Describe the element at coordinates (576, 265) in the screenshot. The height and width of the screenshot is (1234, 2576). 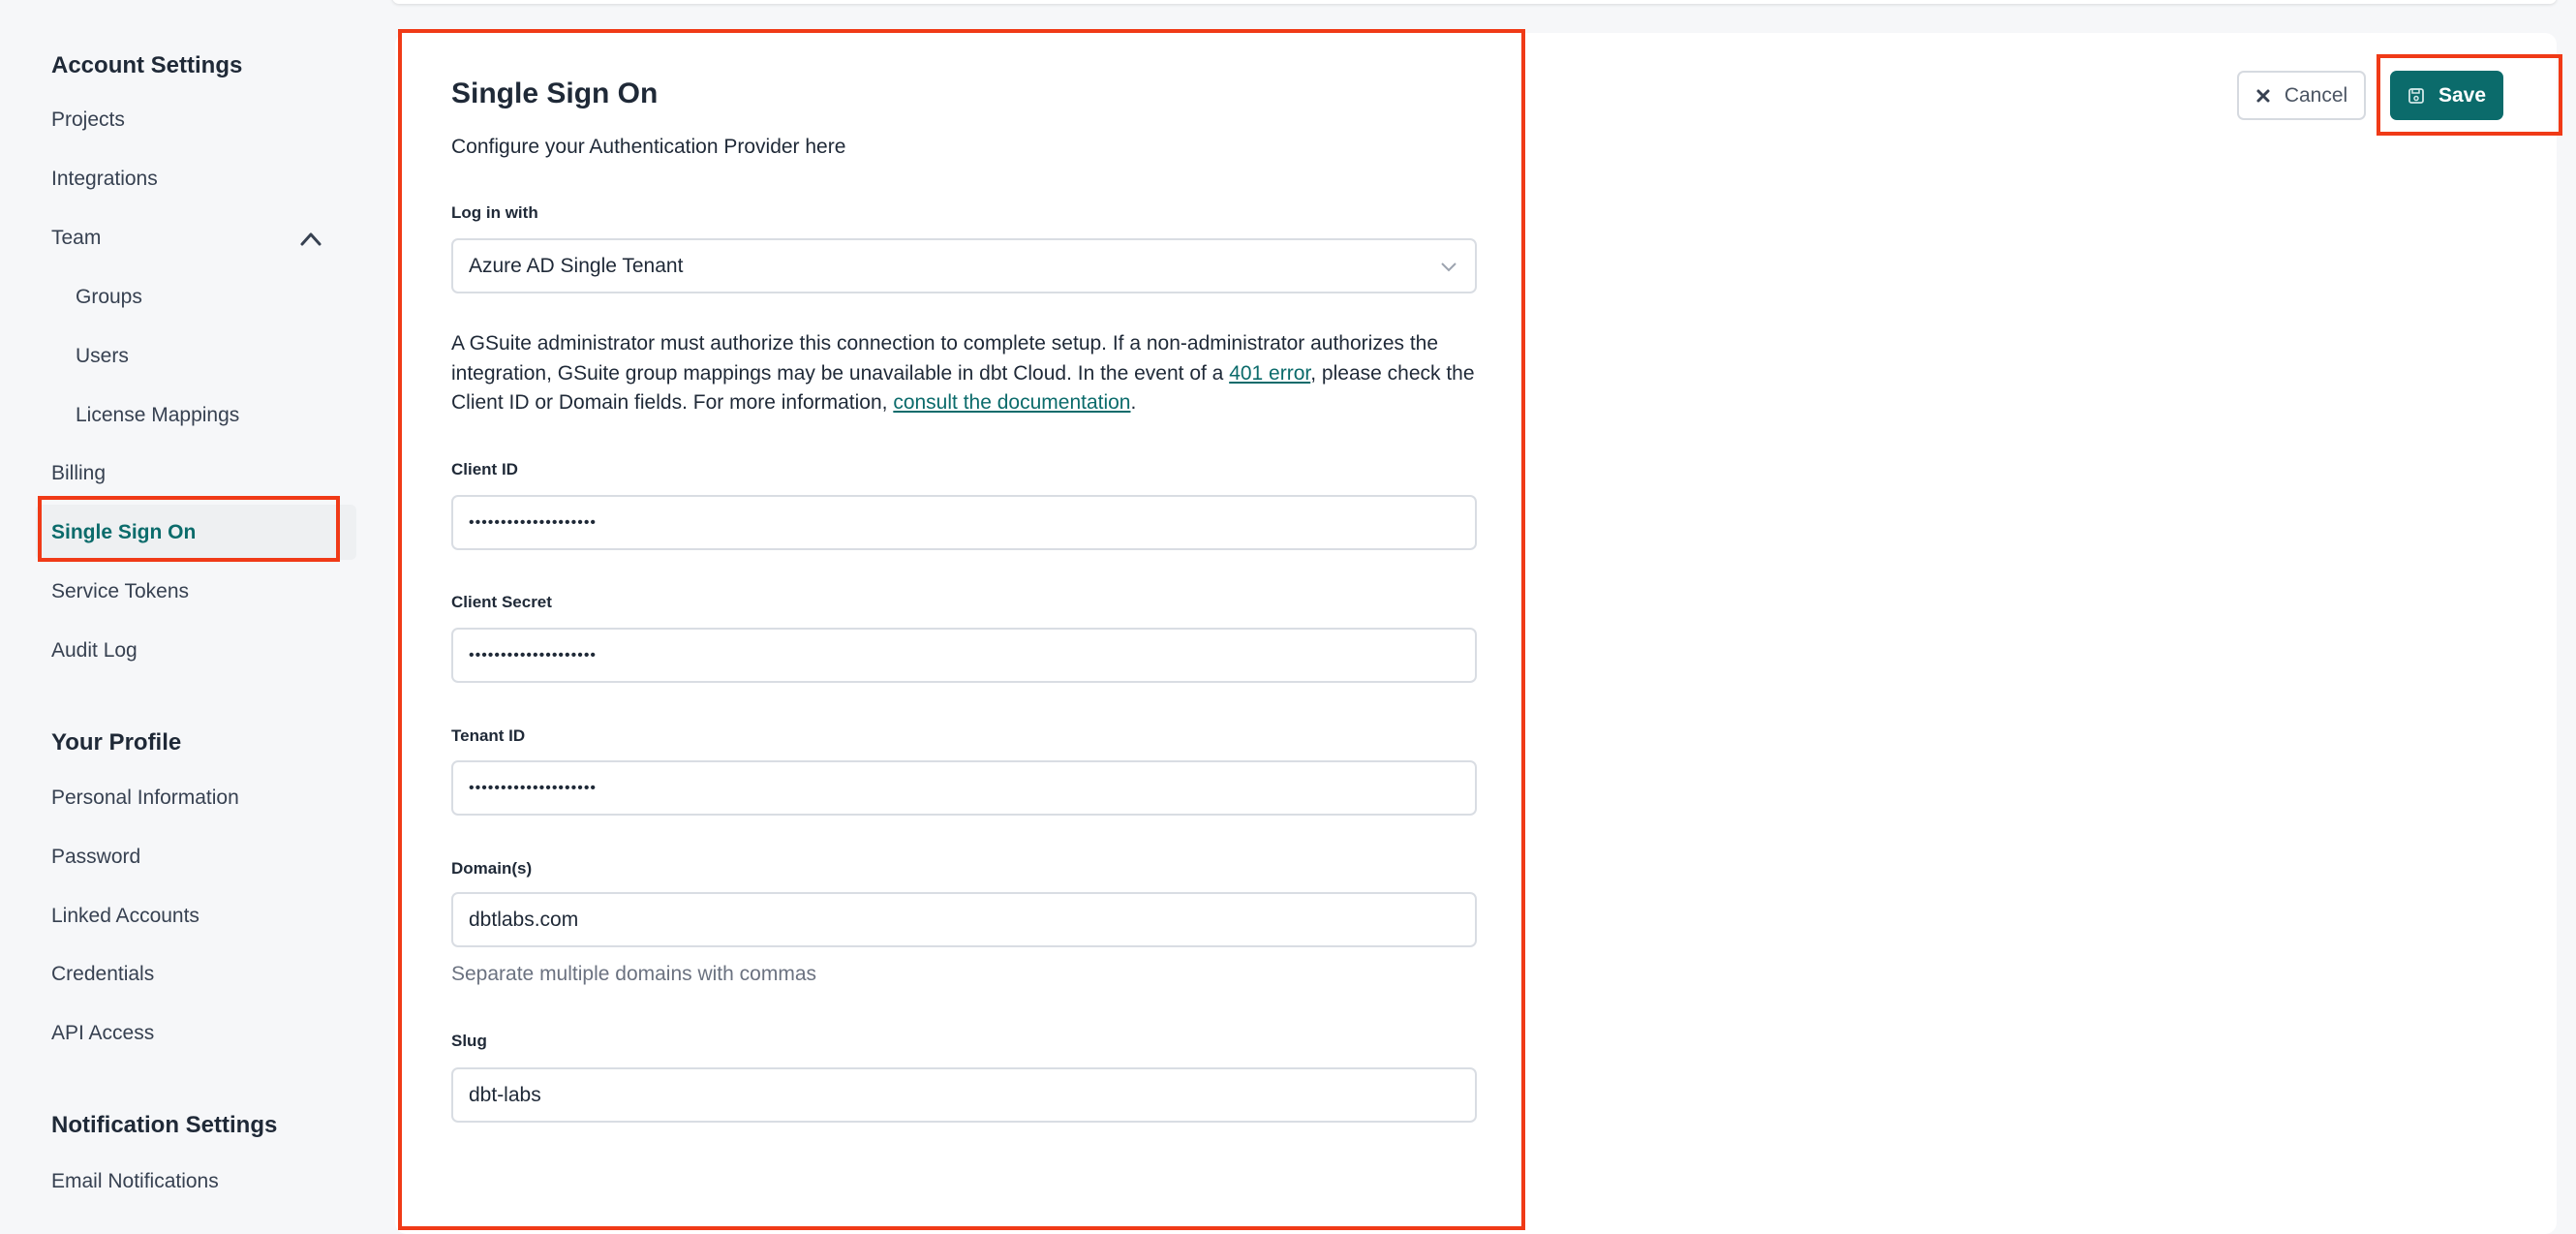
I see `login-provider-value: Azure AD Single Tenant` at that location.